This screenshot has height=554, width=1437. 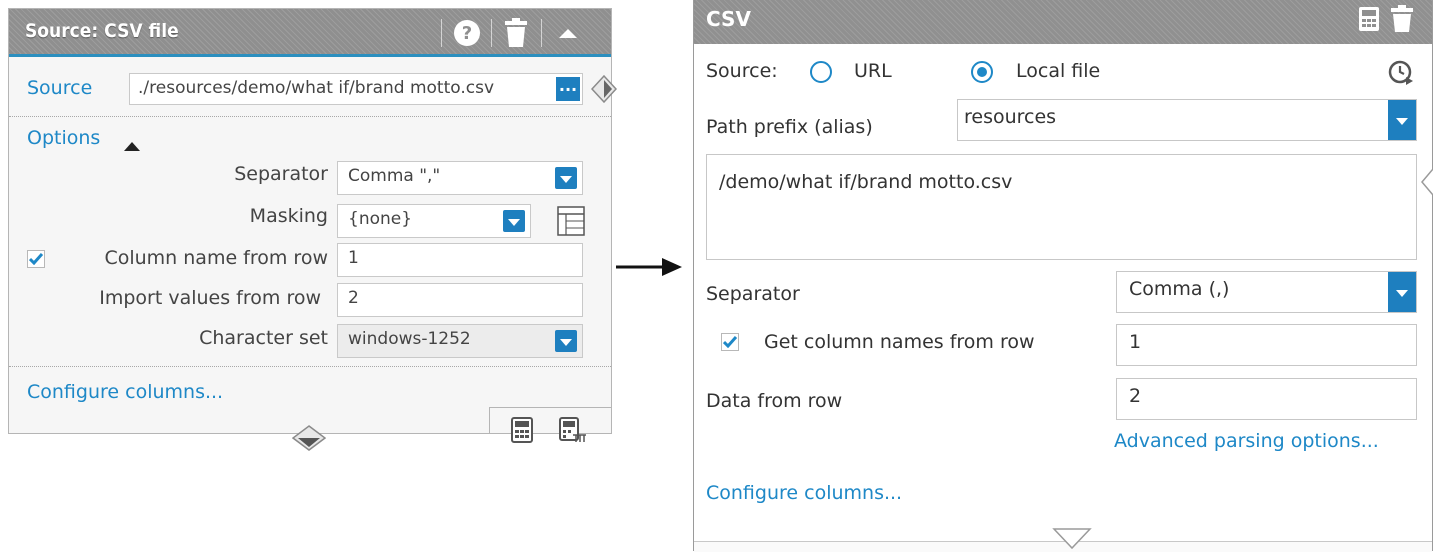 What do you see at coordinates (649, 269) in the screenshot?
I see `arrow-right-icon` at bounding box center [649, 269].